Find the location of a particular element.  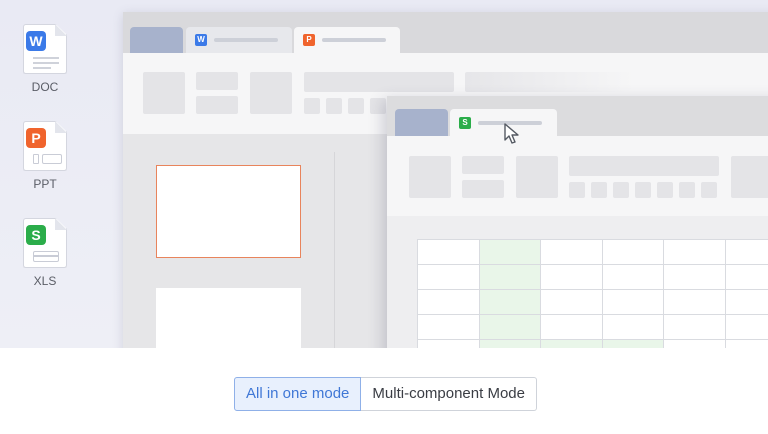

presentation-badge-icon: P is located at coordinates (36, 138).